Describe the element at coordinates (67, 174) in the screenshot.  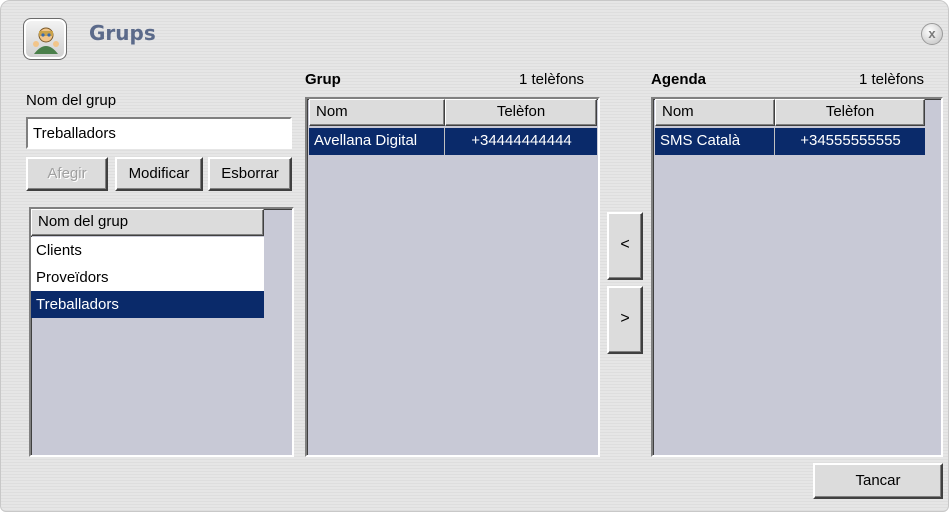
I see `add-button: Afegir` at that location.